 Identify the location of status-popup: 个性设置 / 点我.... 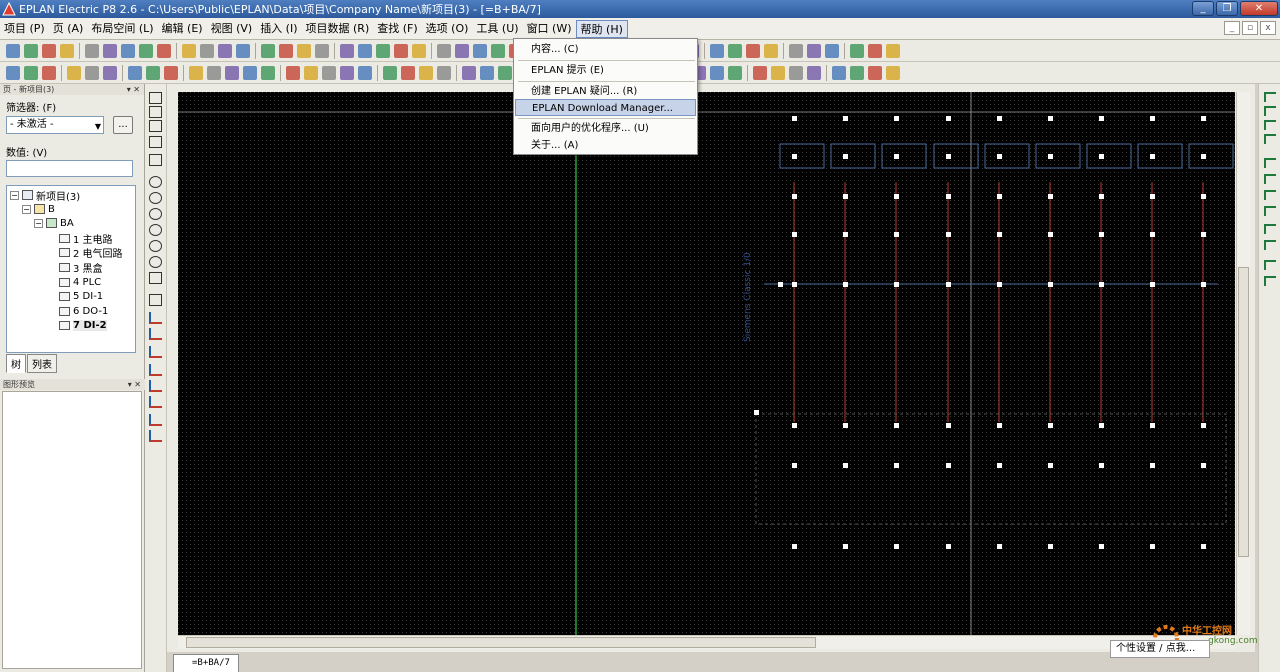
(1160, 649).